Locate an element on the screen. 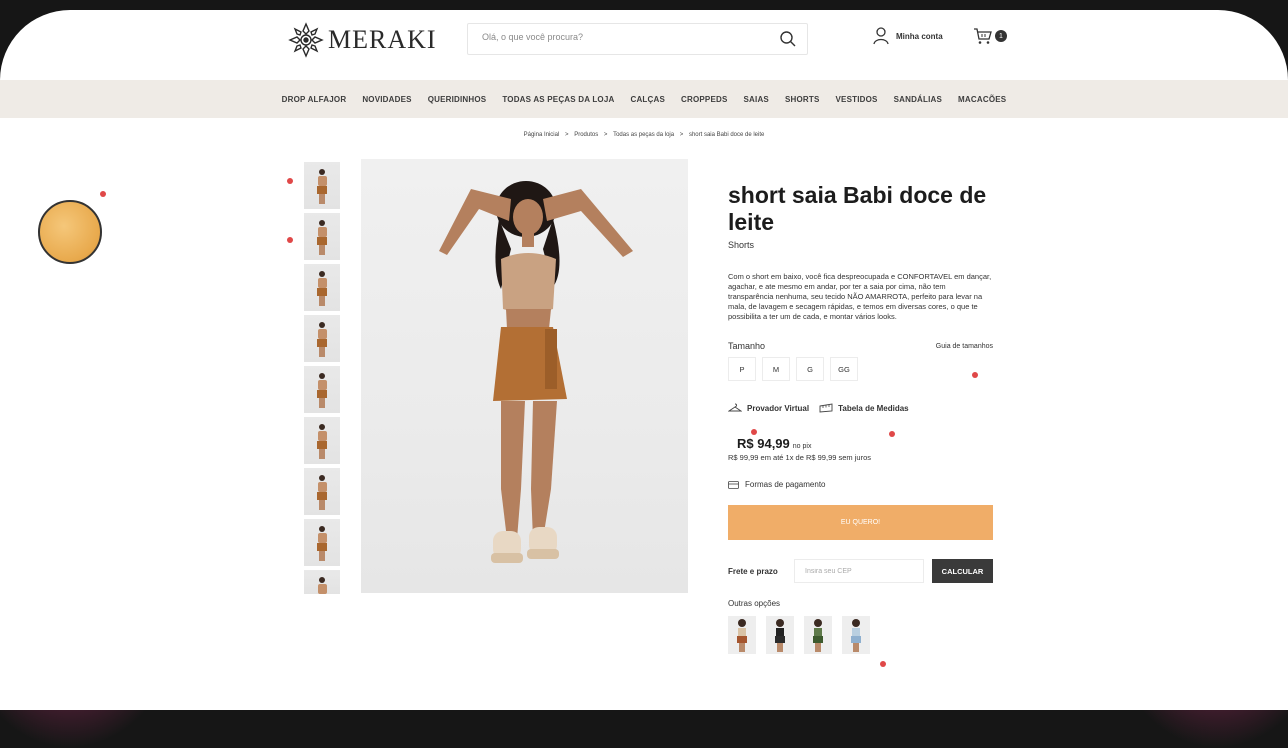 This screenshot has height=748, width=1288. thumbnail-gallery is located at coordinates (322, 380).